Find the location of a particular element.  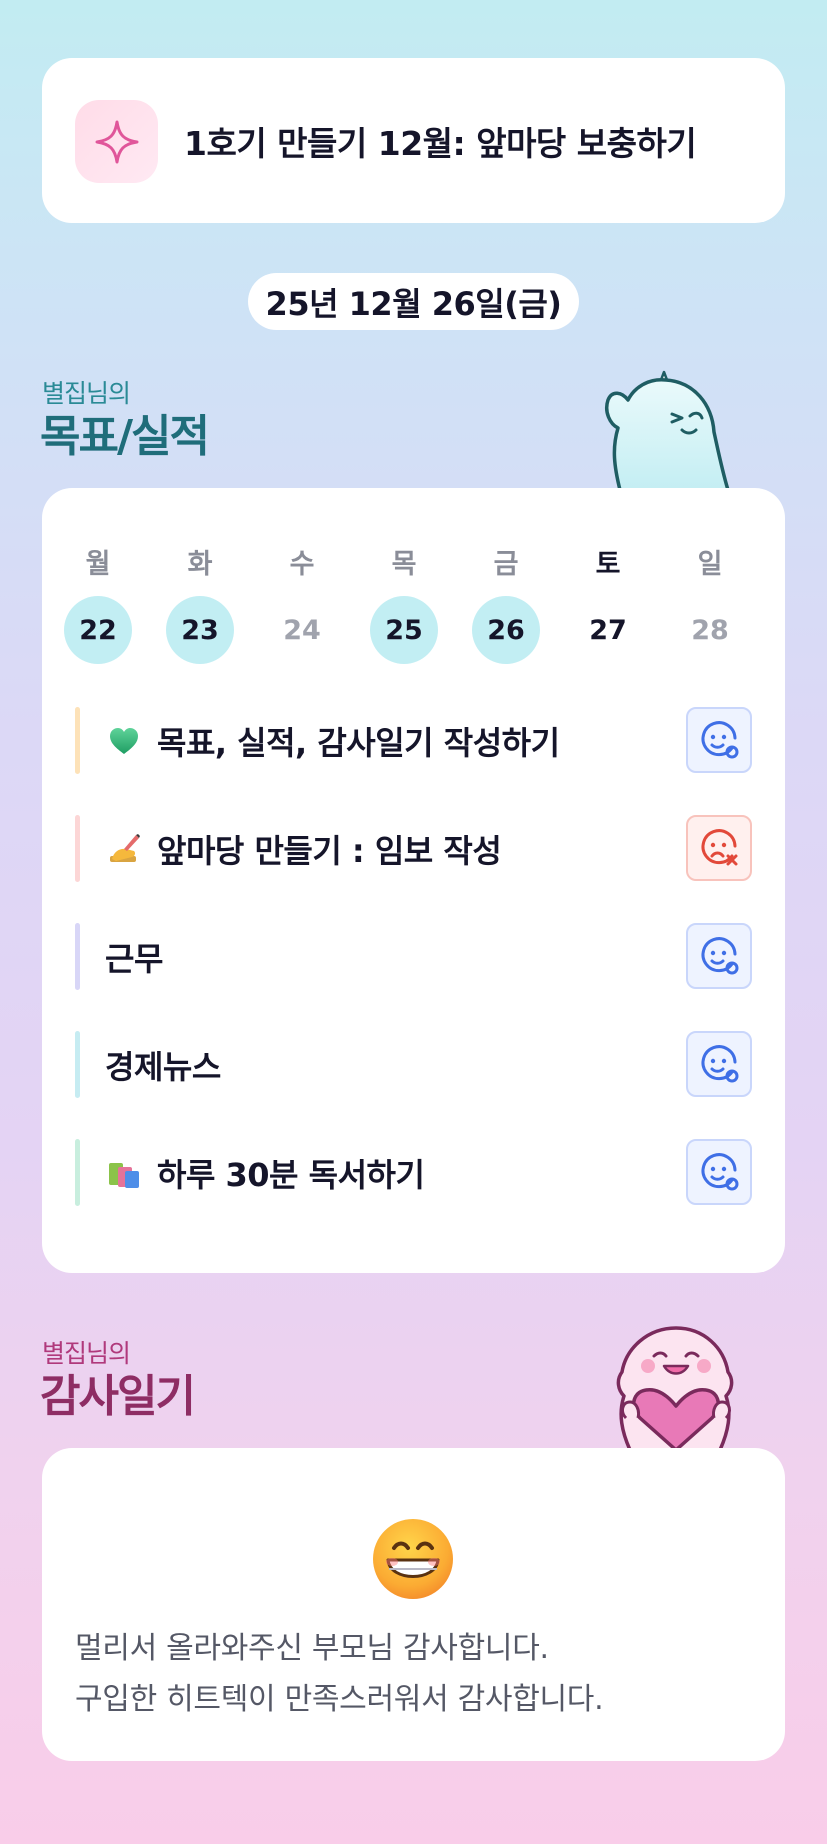

grinning-face-icon is located at coordinates (413, 1559).